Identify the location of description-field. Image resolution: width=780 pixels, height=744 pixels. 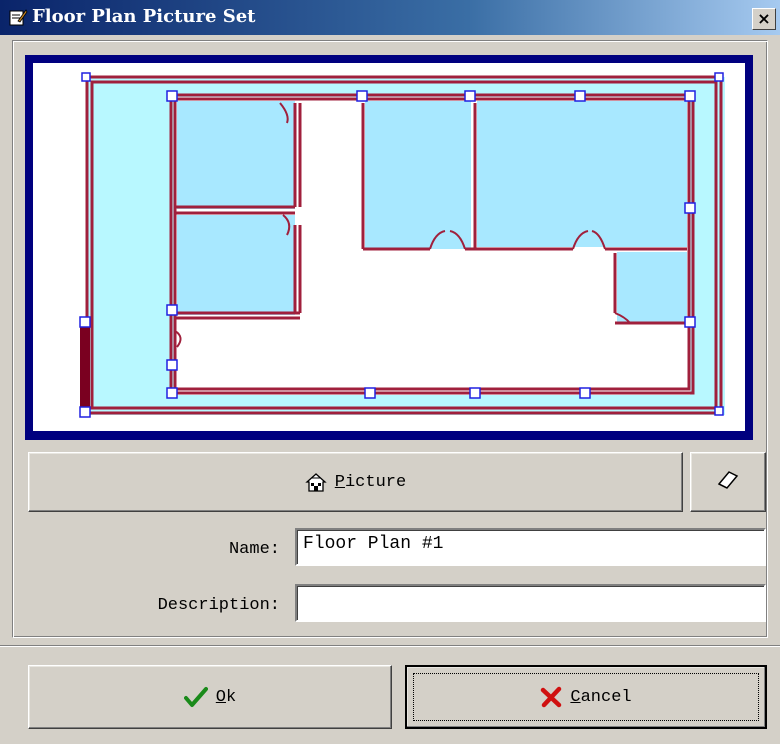
(530, 603).